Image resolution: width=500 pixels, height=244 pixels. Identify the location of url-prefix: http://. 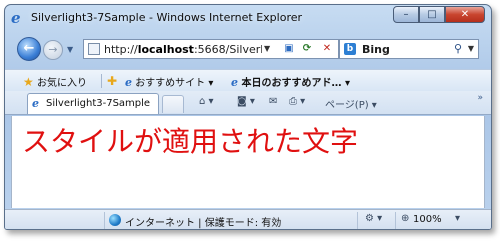
(121, 49).